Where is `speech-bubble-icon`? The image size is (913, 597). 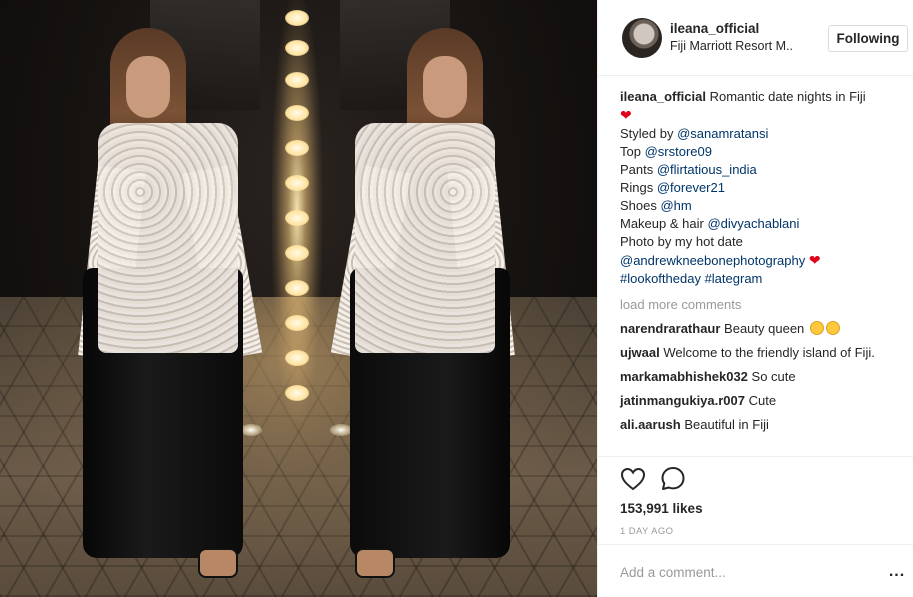 speech-bubble-icon is located at coordinates (673, 478).